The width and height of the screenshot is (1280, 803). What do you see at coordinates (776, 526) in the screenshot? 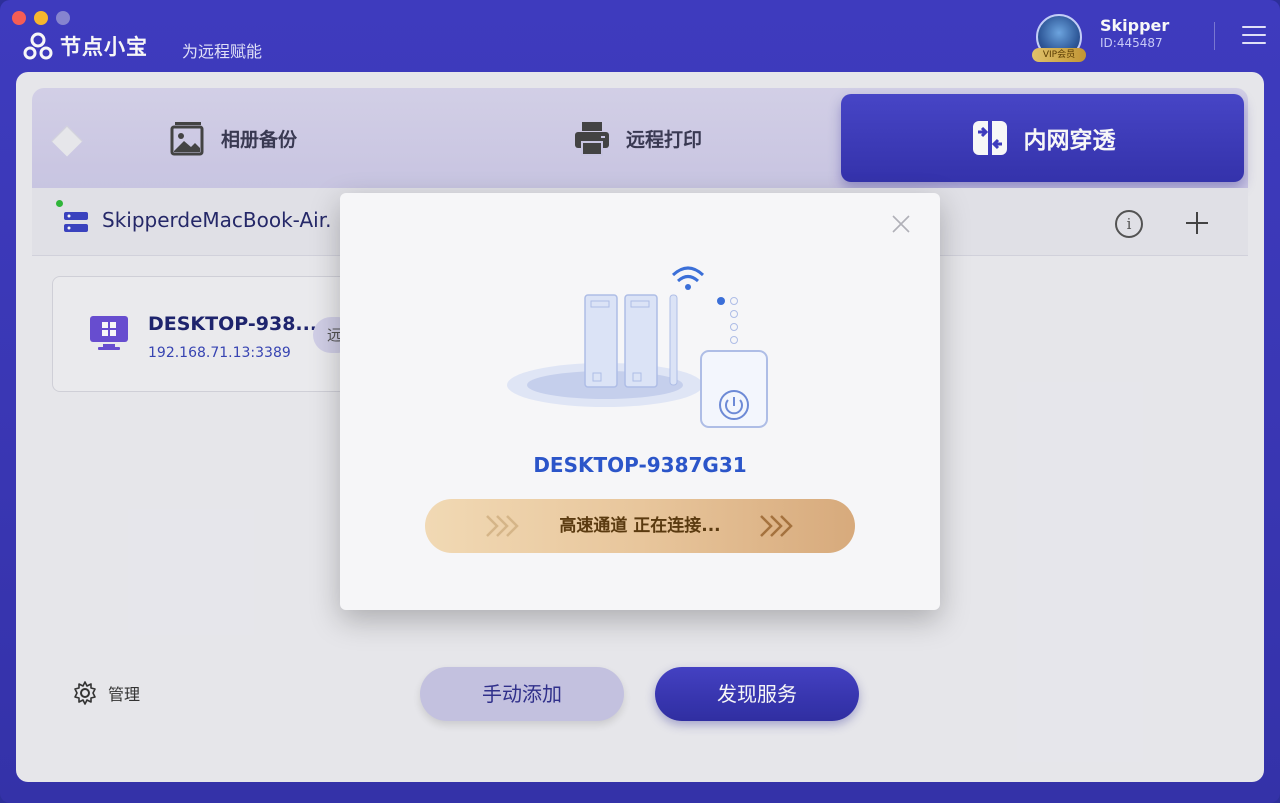
I see `chevrons-right-icon` at bounding box center [776, 526].